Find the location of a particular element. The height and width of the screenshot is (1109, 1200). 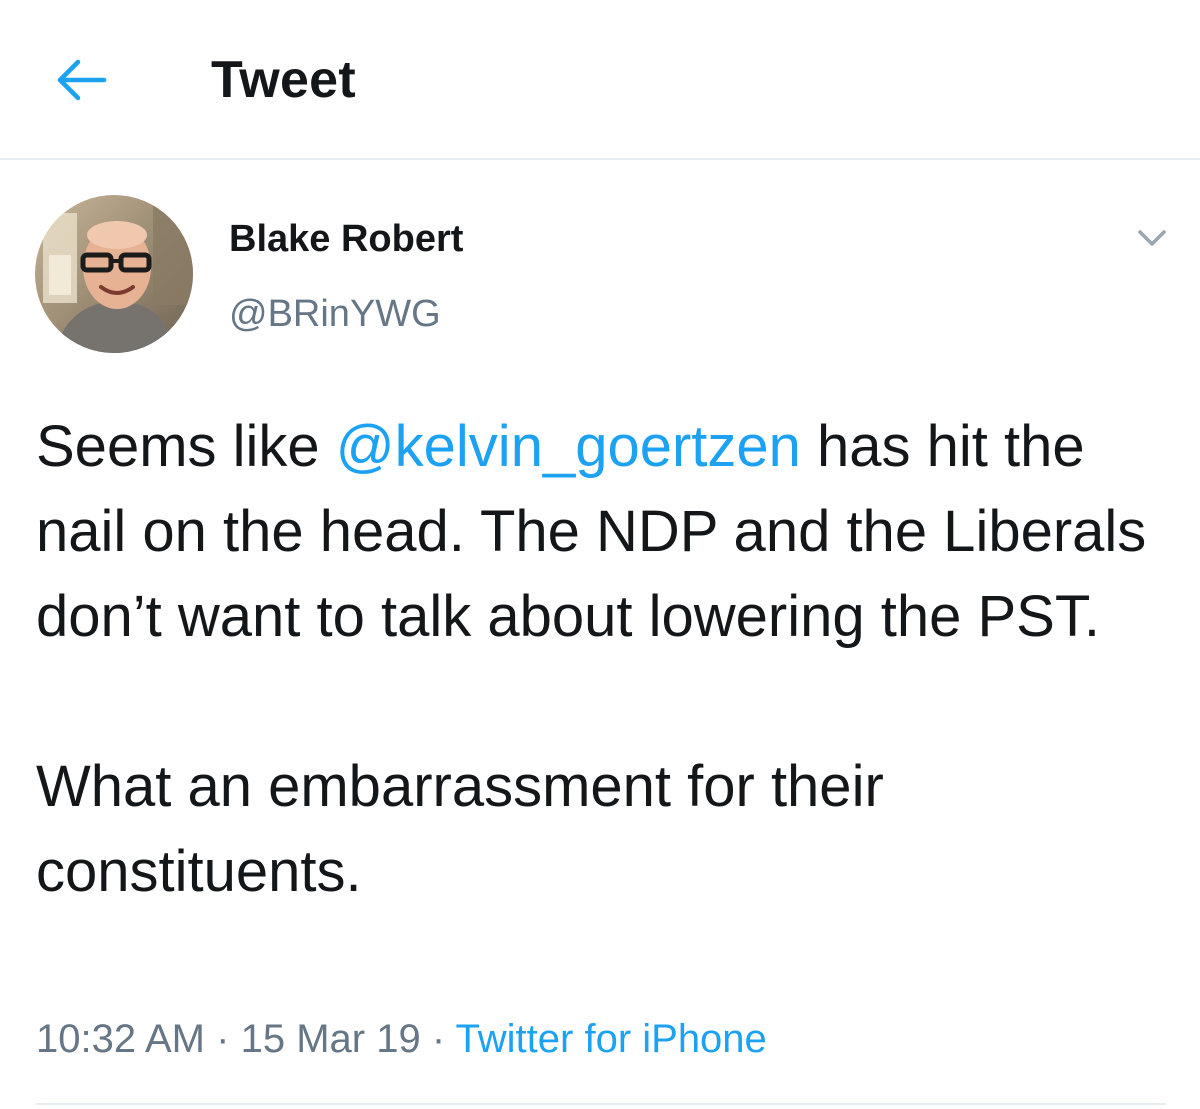

mention-link: @kelvin_goertzen is located at coordinates (568, 446).